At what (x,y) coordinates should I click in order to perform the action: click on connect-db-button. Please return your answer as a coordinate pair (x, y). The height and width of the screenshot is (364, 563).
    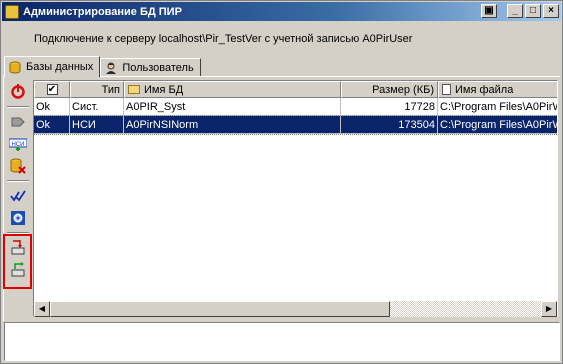
    Looking at the image, I should click on (18, 122).